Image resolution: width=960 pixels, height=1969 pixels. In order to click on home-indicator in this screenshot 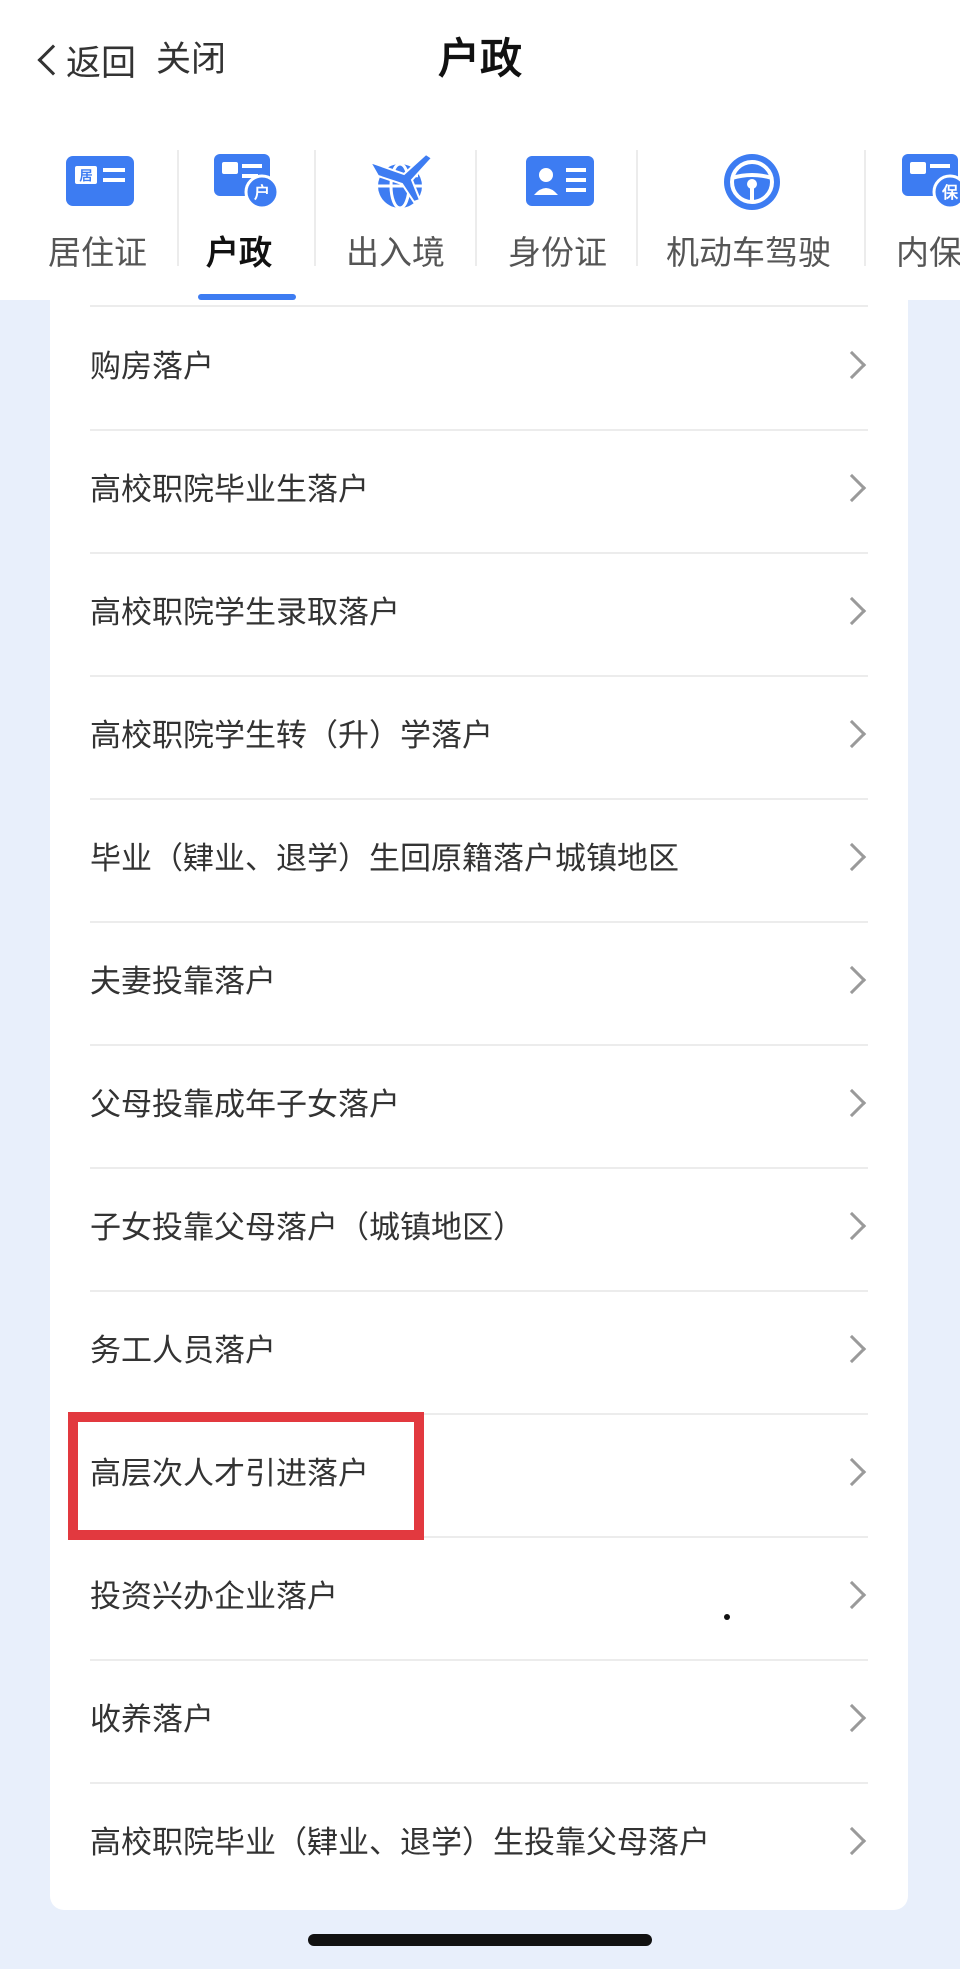, I will do `click(480, 1940)`.